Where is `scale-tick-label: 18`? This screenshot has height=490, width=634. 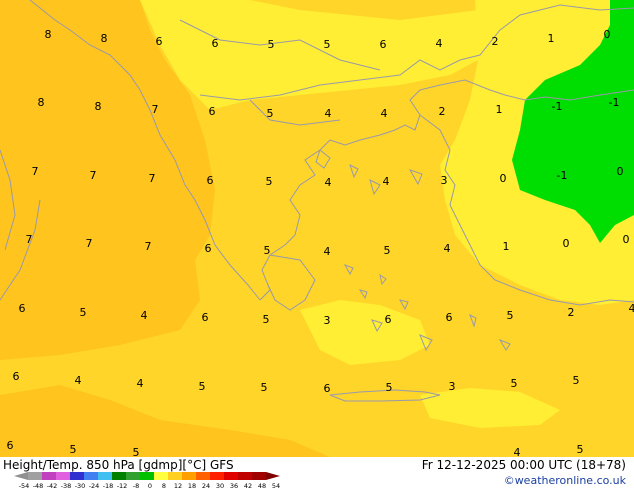
scale-tick-label: 18 is located at coordinates (192, 486).